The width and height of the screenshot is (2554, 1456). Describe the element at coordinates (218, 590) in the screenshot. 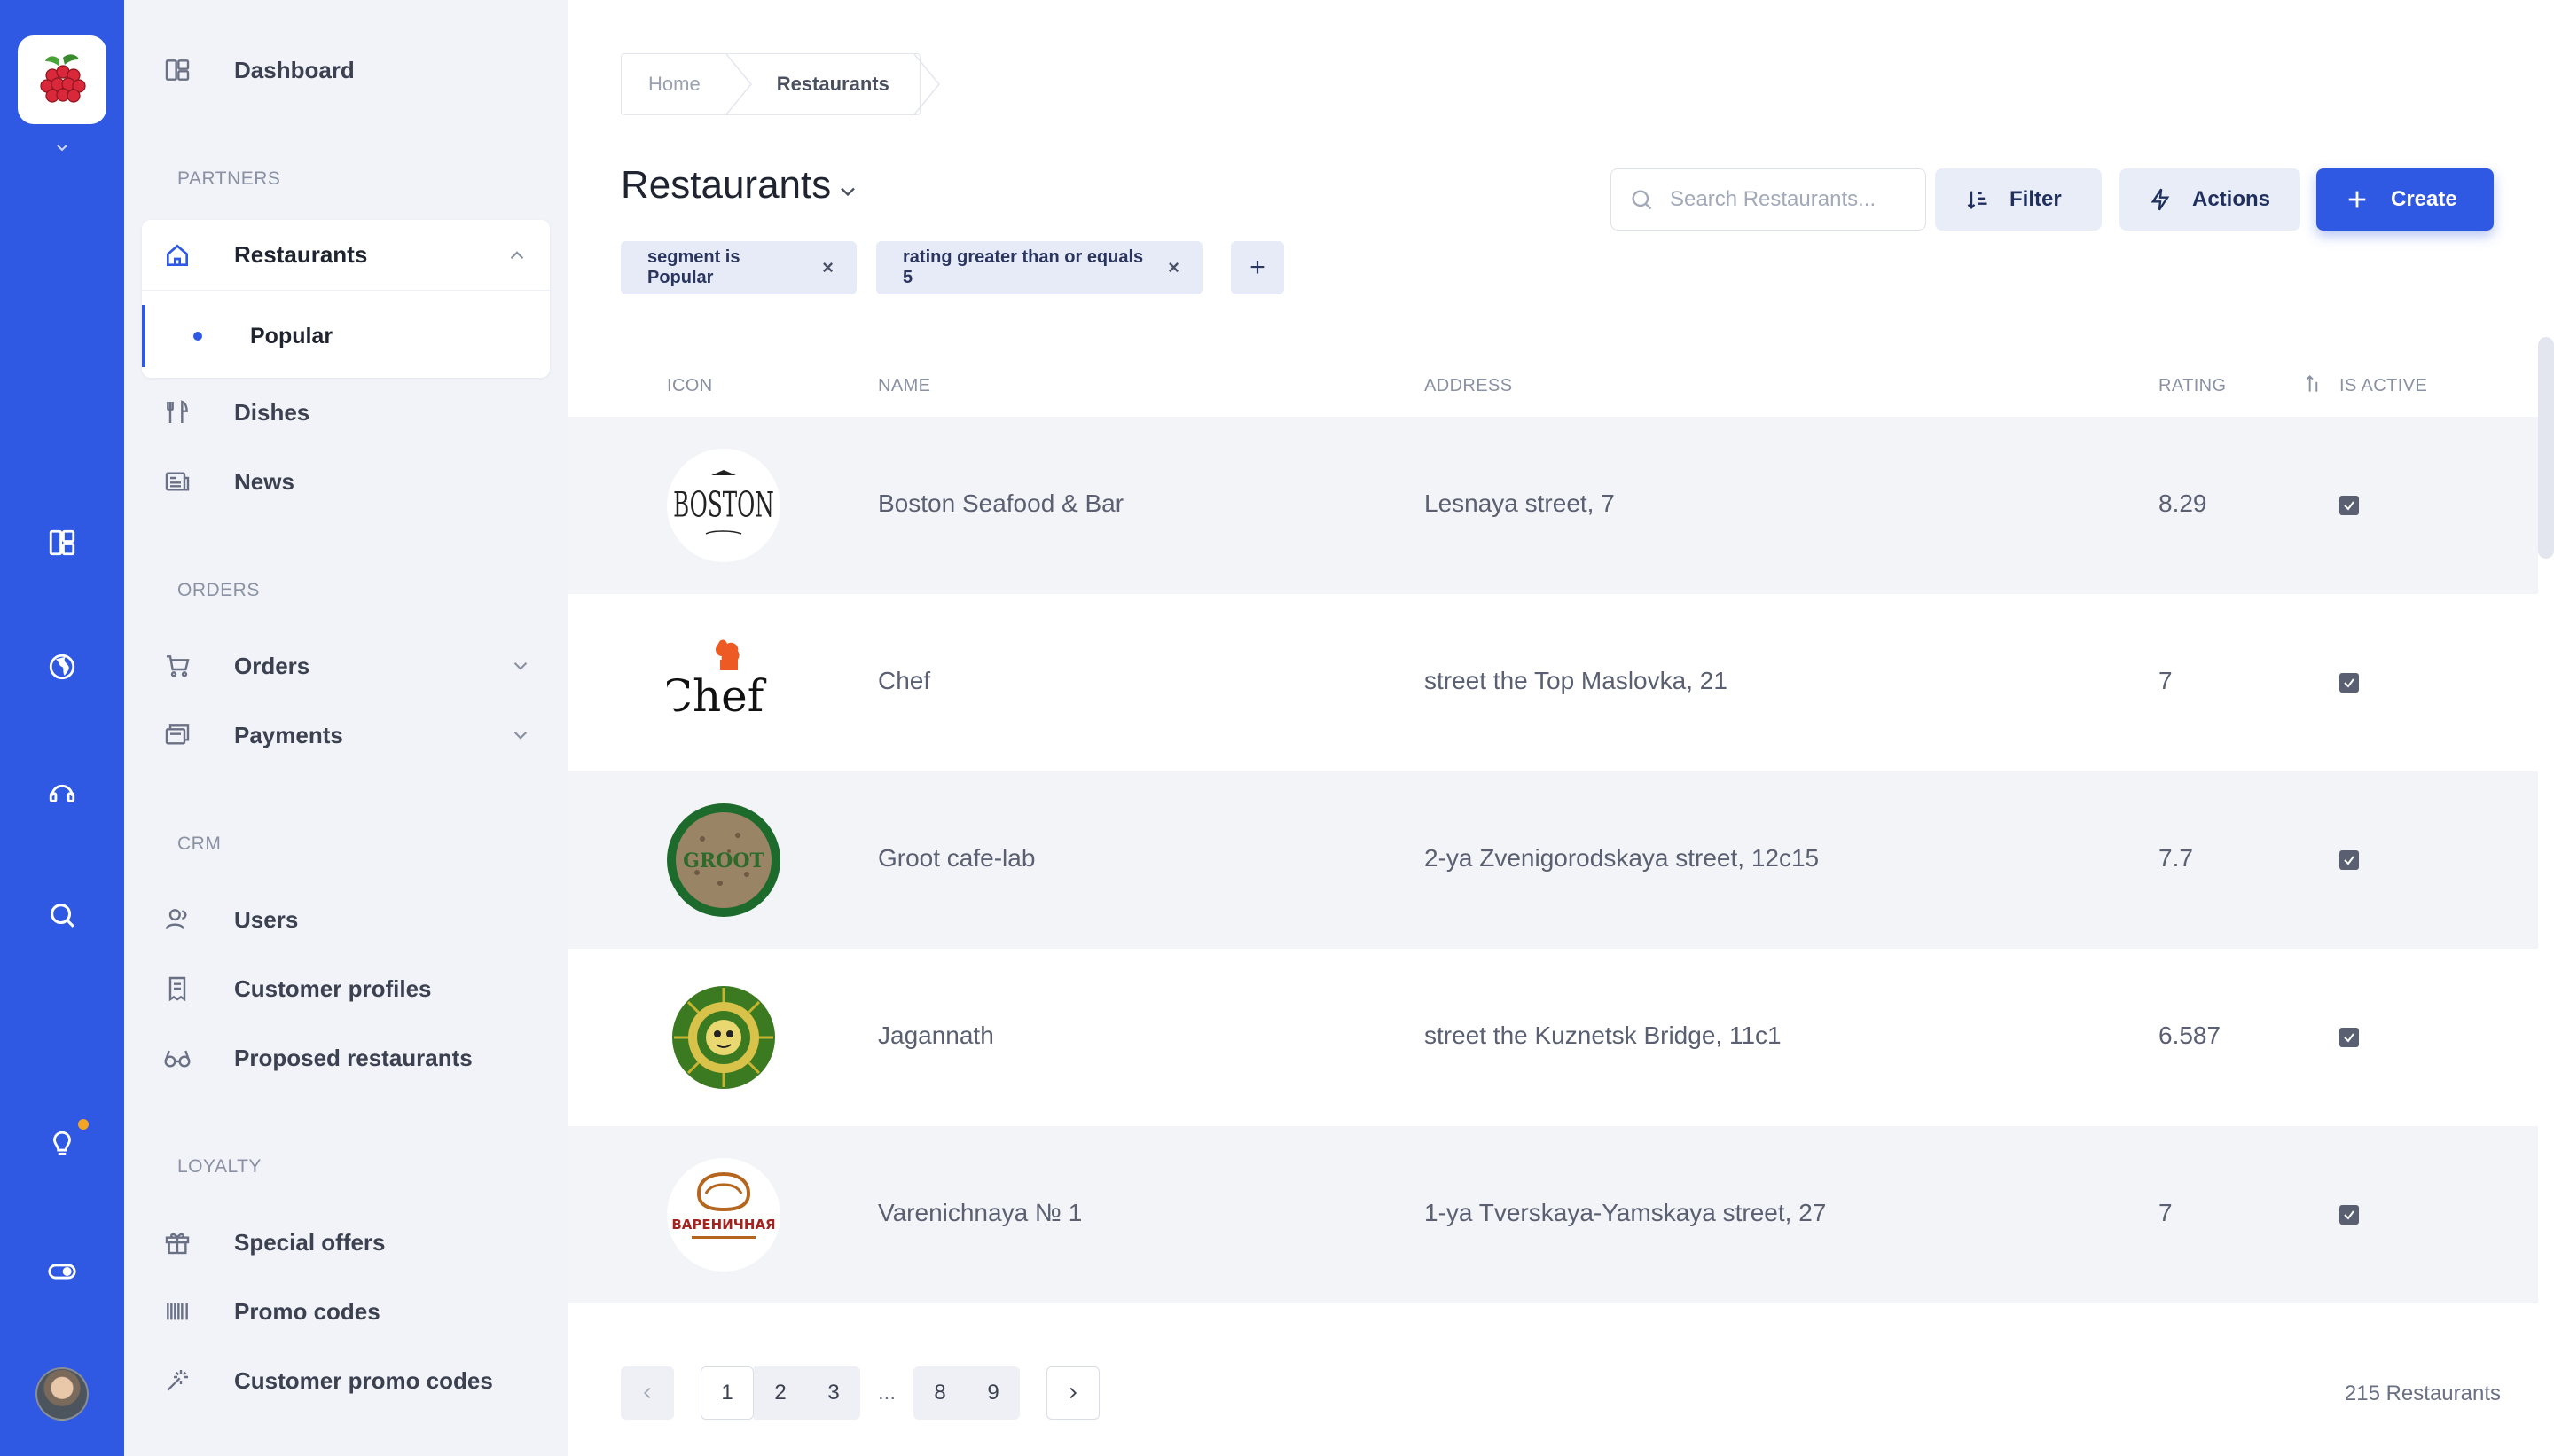

I see `section-label-orders: ORDERS` at that location.